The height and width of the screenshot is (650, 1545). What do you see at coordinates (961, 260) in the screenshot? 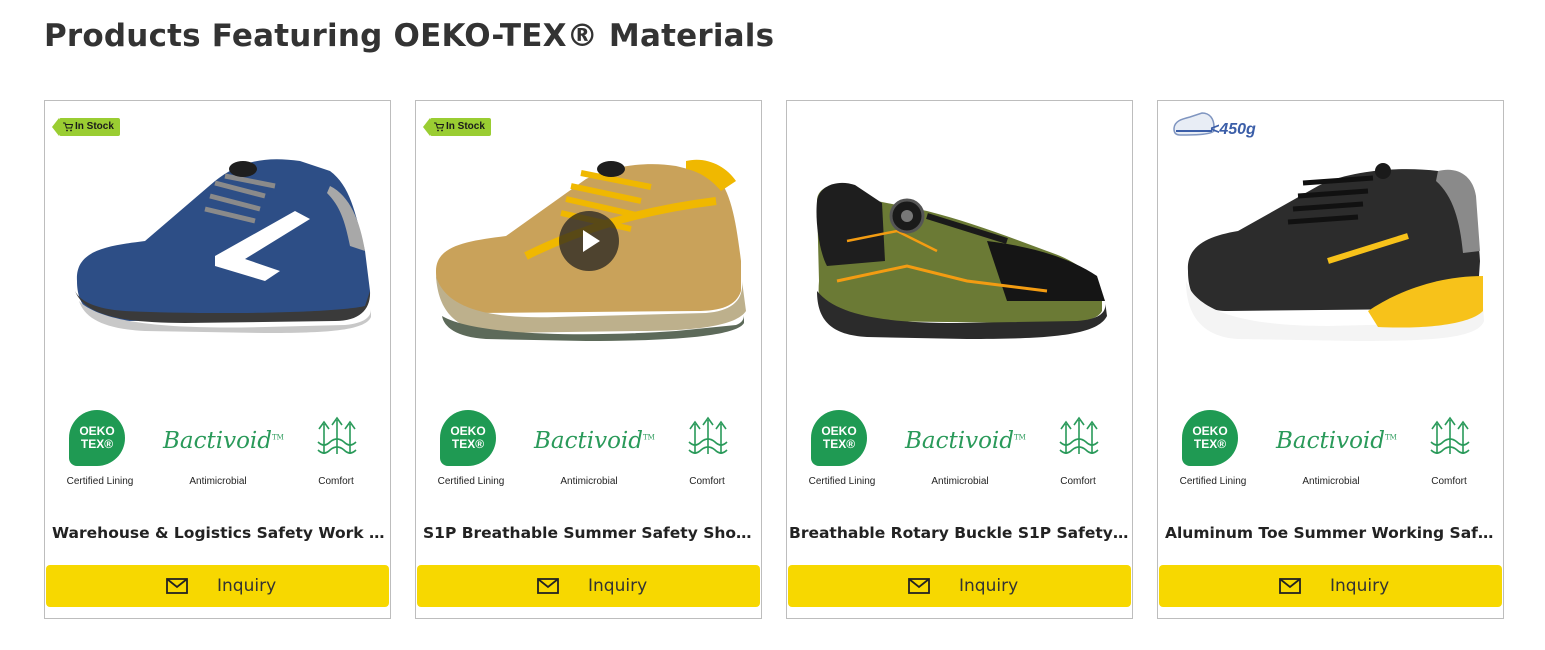
I see `olive-boa-shoe-image` at bounding box center [961, 260].